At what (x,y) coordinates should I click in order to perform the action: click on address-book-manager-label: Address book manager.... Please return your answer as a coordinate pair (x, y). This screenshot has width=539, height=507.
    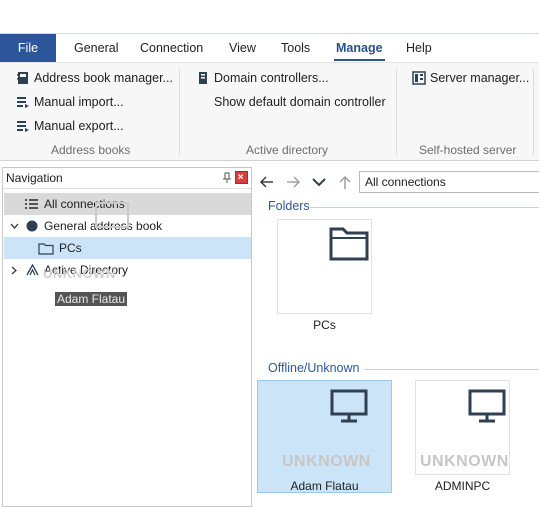
    Looking at the image, I should click on (103, 78).